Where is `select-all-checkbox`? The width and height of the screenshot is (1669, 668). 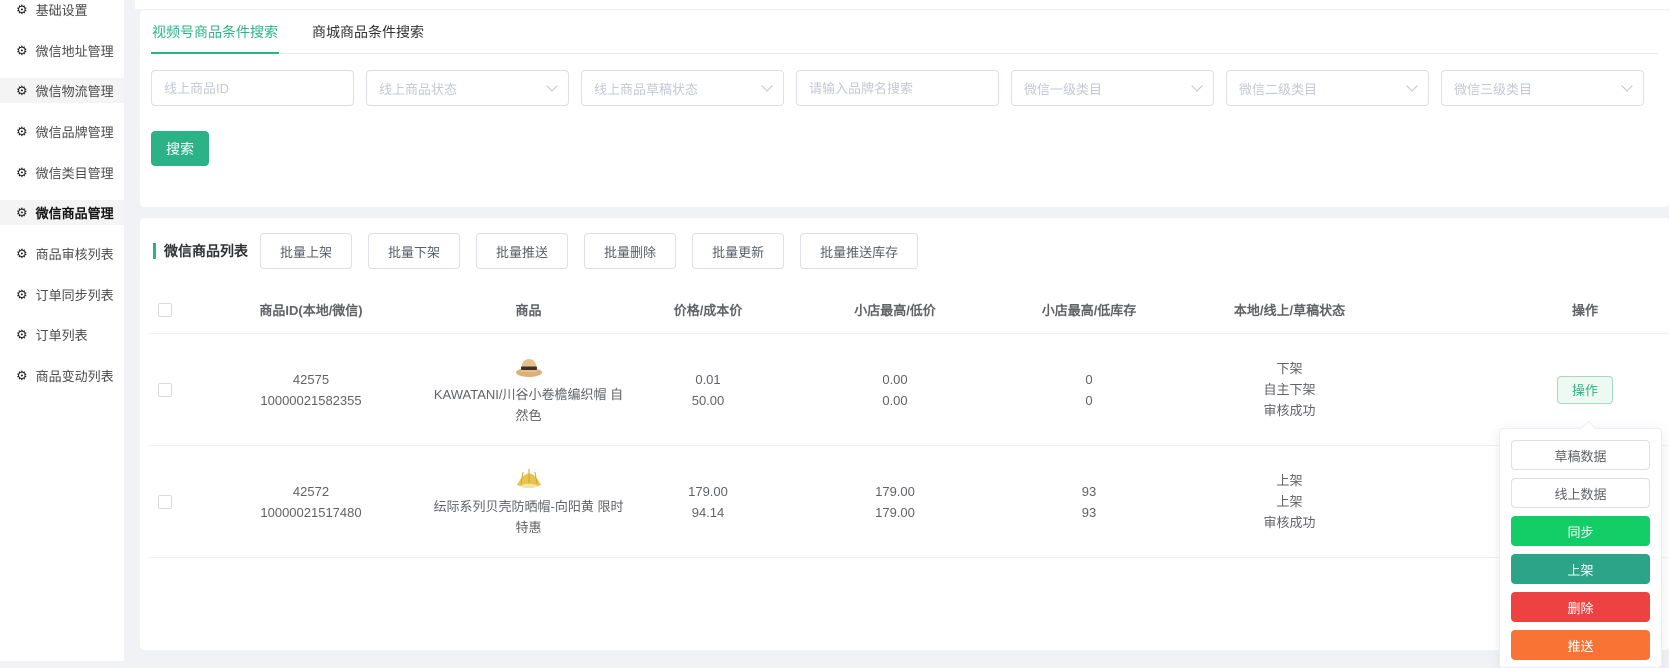 select-all-checkbox is located at coordinates (165, 310).